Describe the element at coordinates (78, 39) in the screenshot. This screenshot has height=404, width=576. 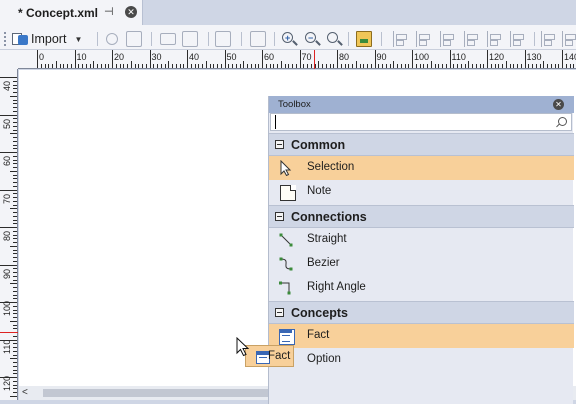
I see `chevron-down-icon: ▼` at that location.